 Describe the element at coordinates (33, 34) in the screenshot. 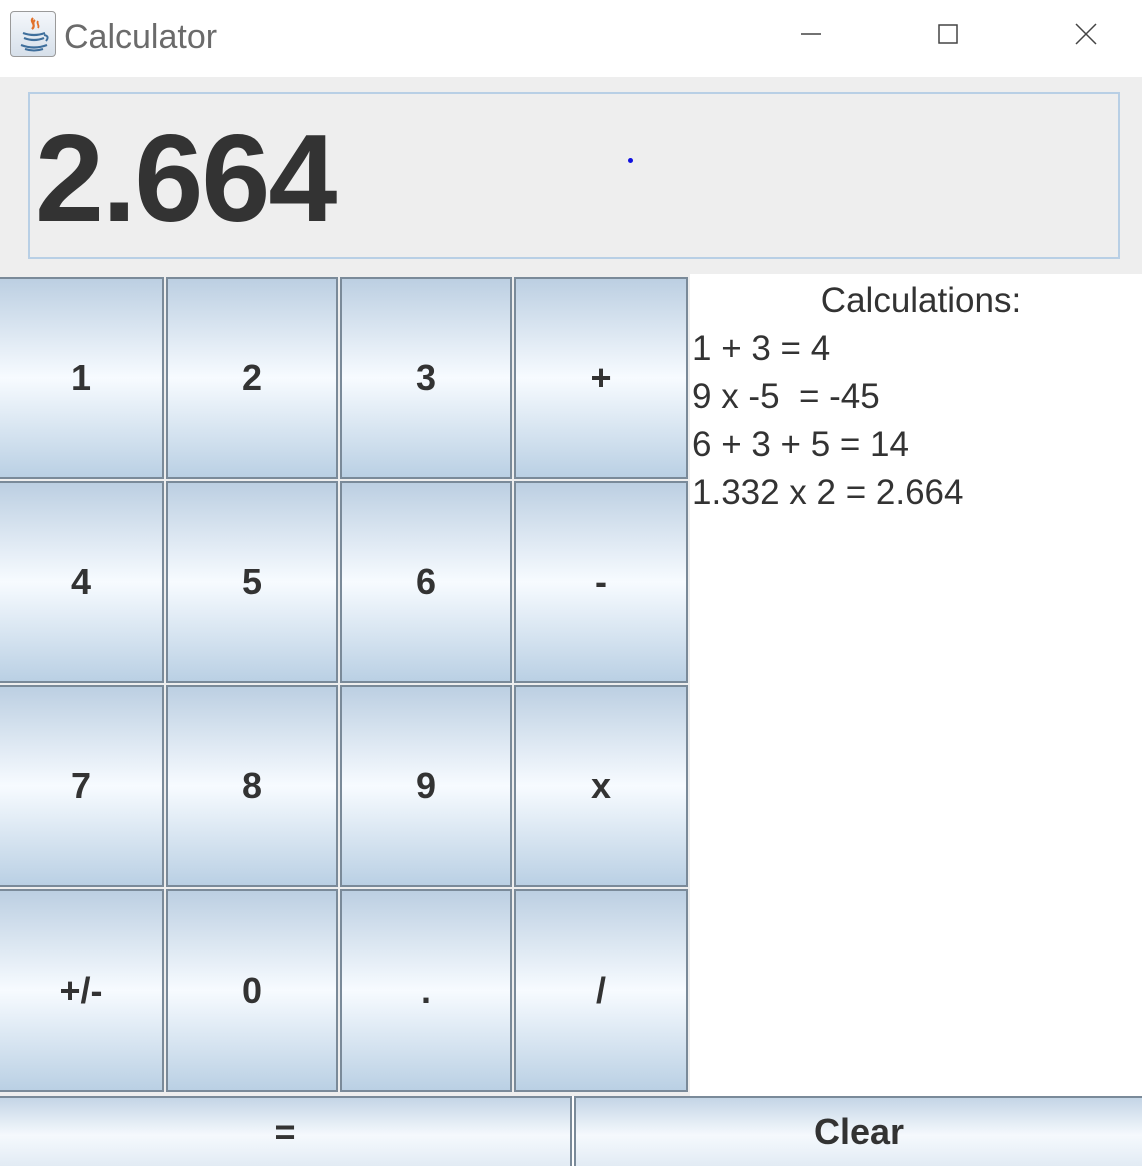

I see `java-cup-icon` at that location.